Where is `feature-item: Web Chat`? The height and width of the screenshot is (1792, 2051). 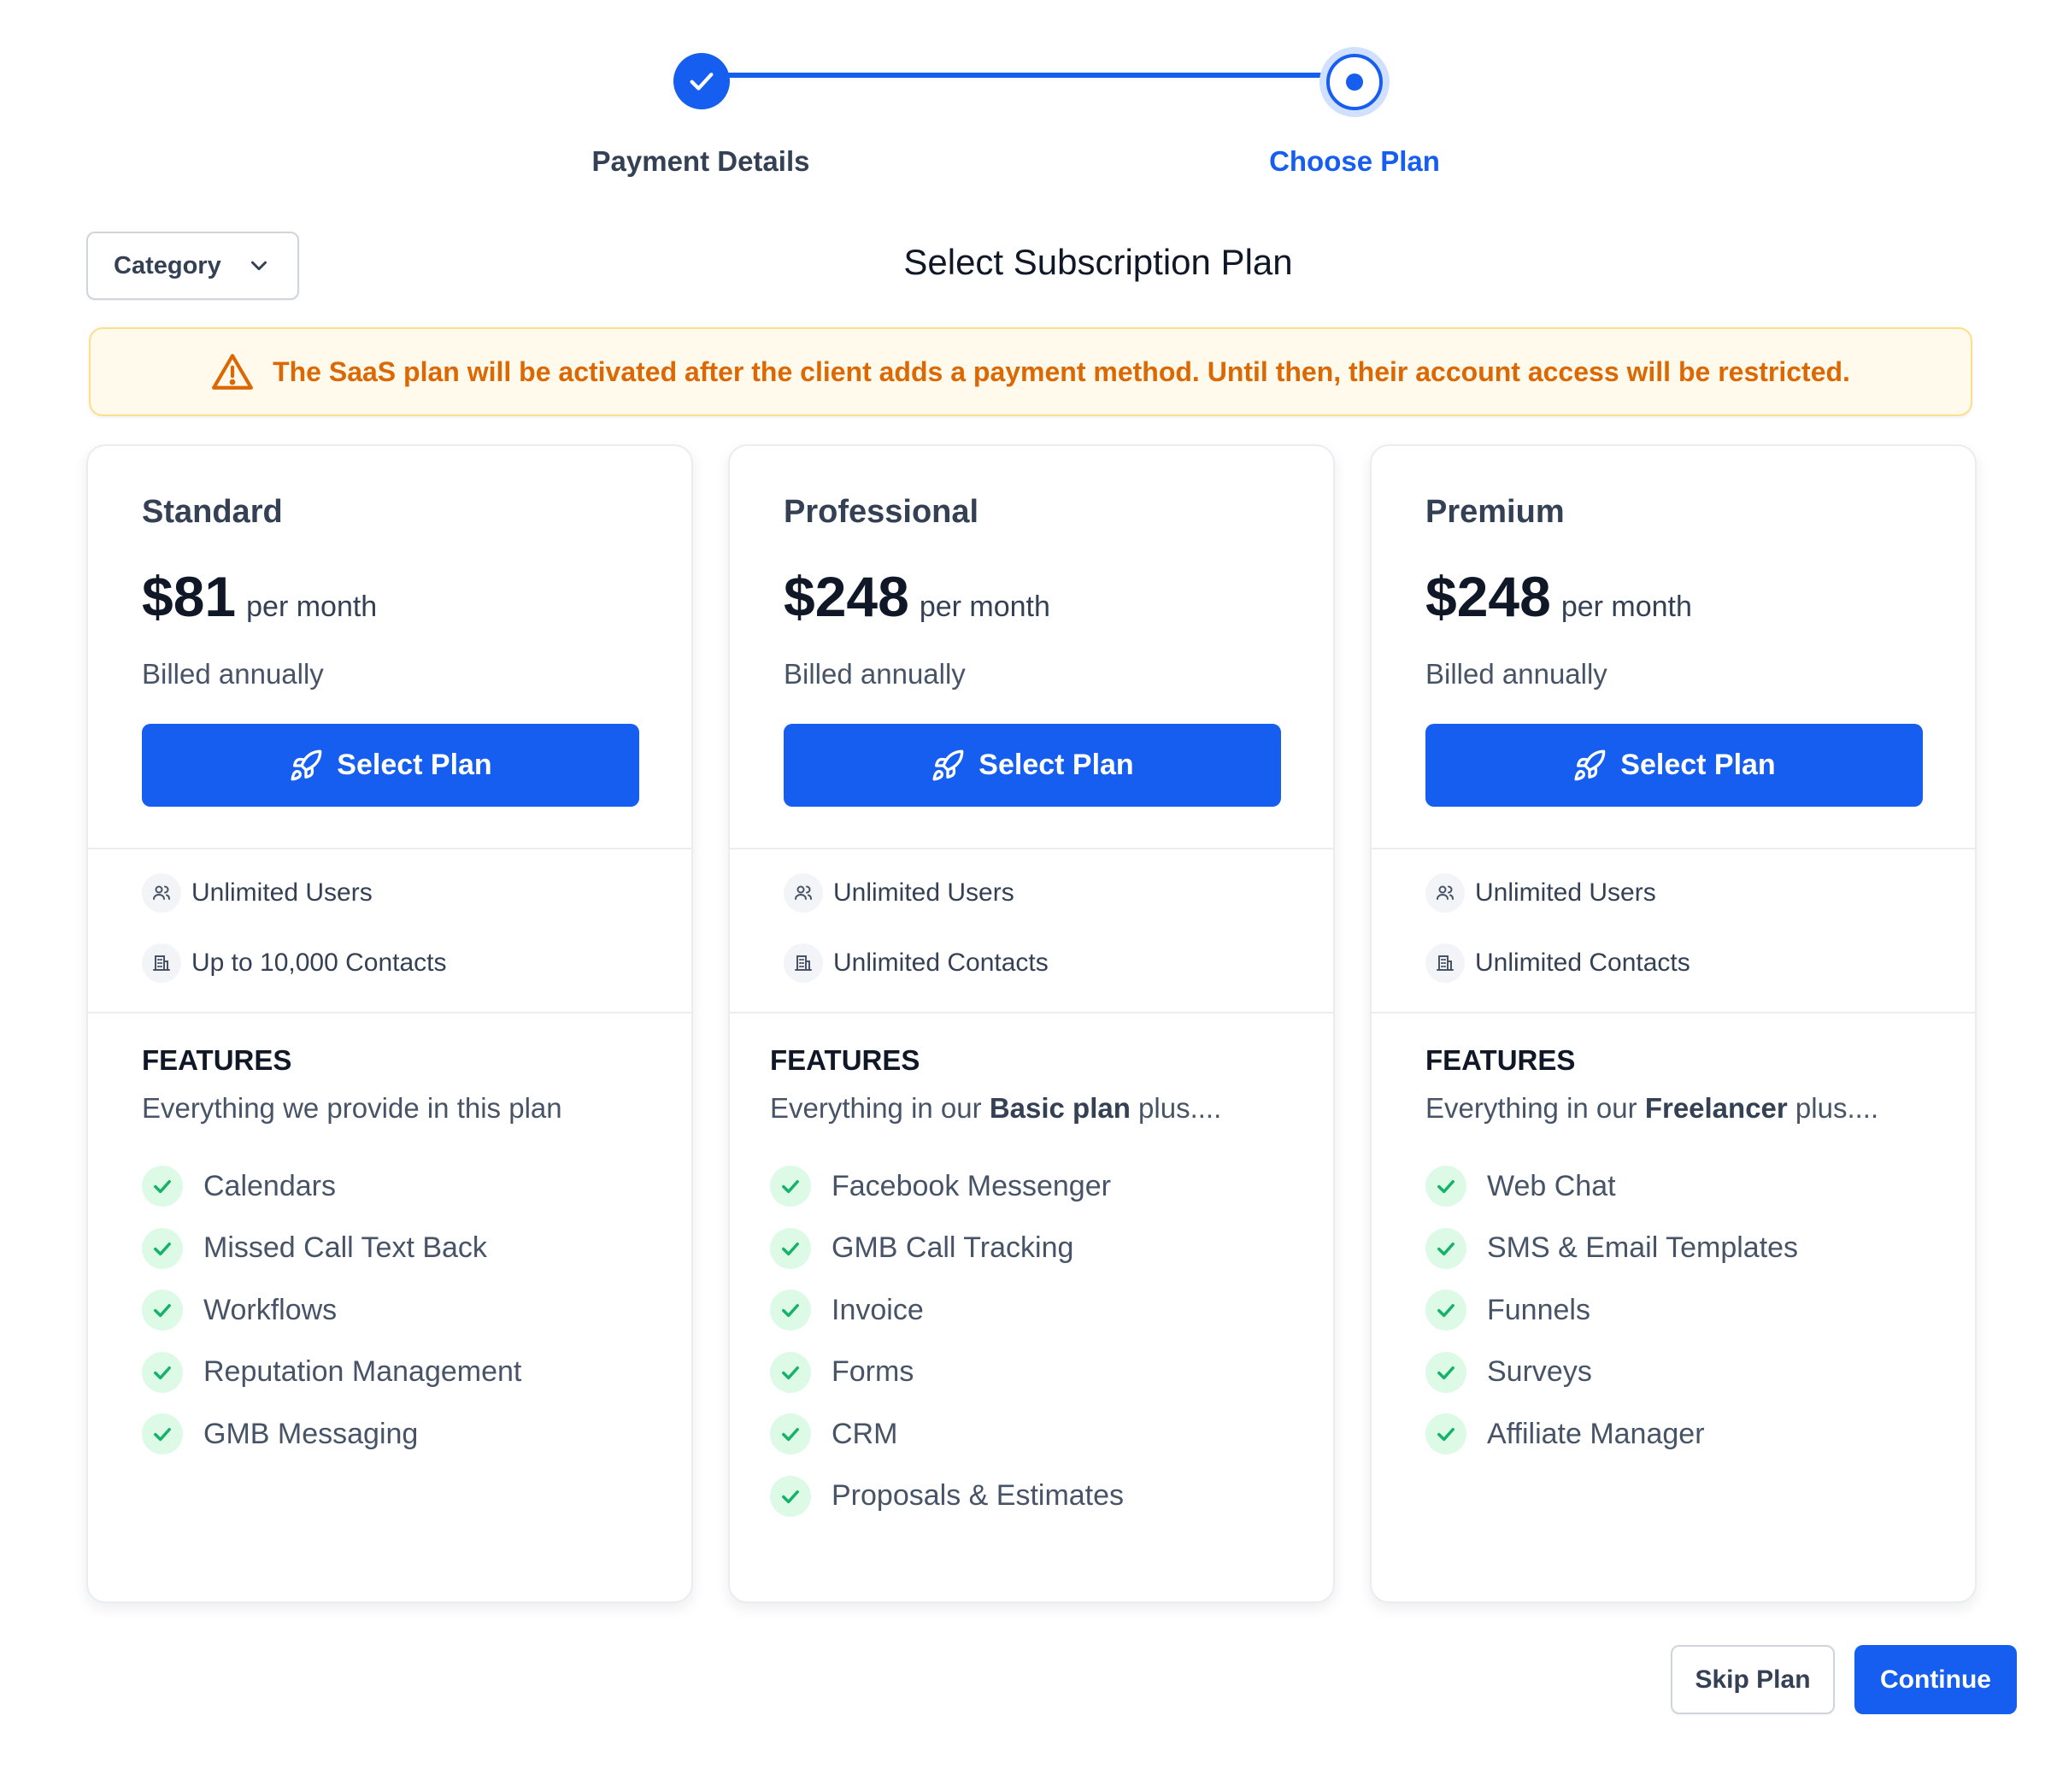
feature-item: Web Chat is located at coordinates (1611, 1186).